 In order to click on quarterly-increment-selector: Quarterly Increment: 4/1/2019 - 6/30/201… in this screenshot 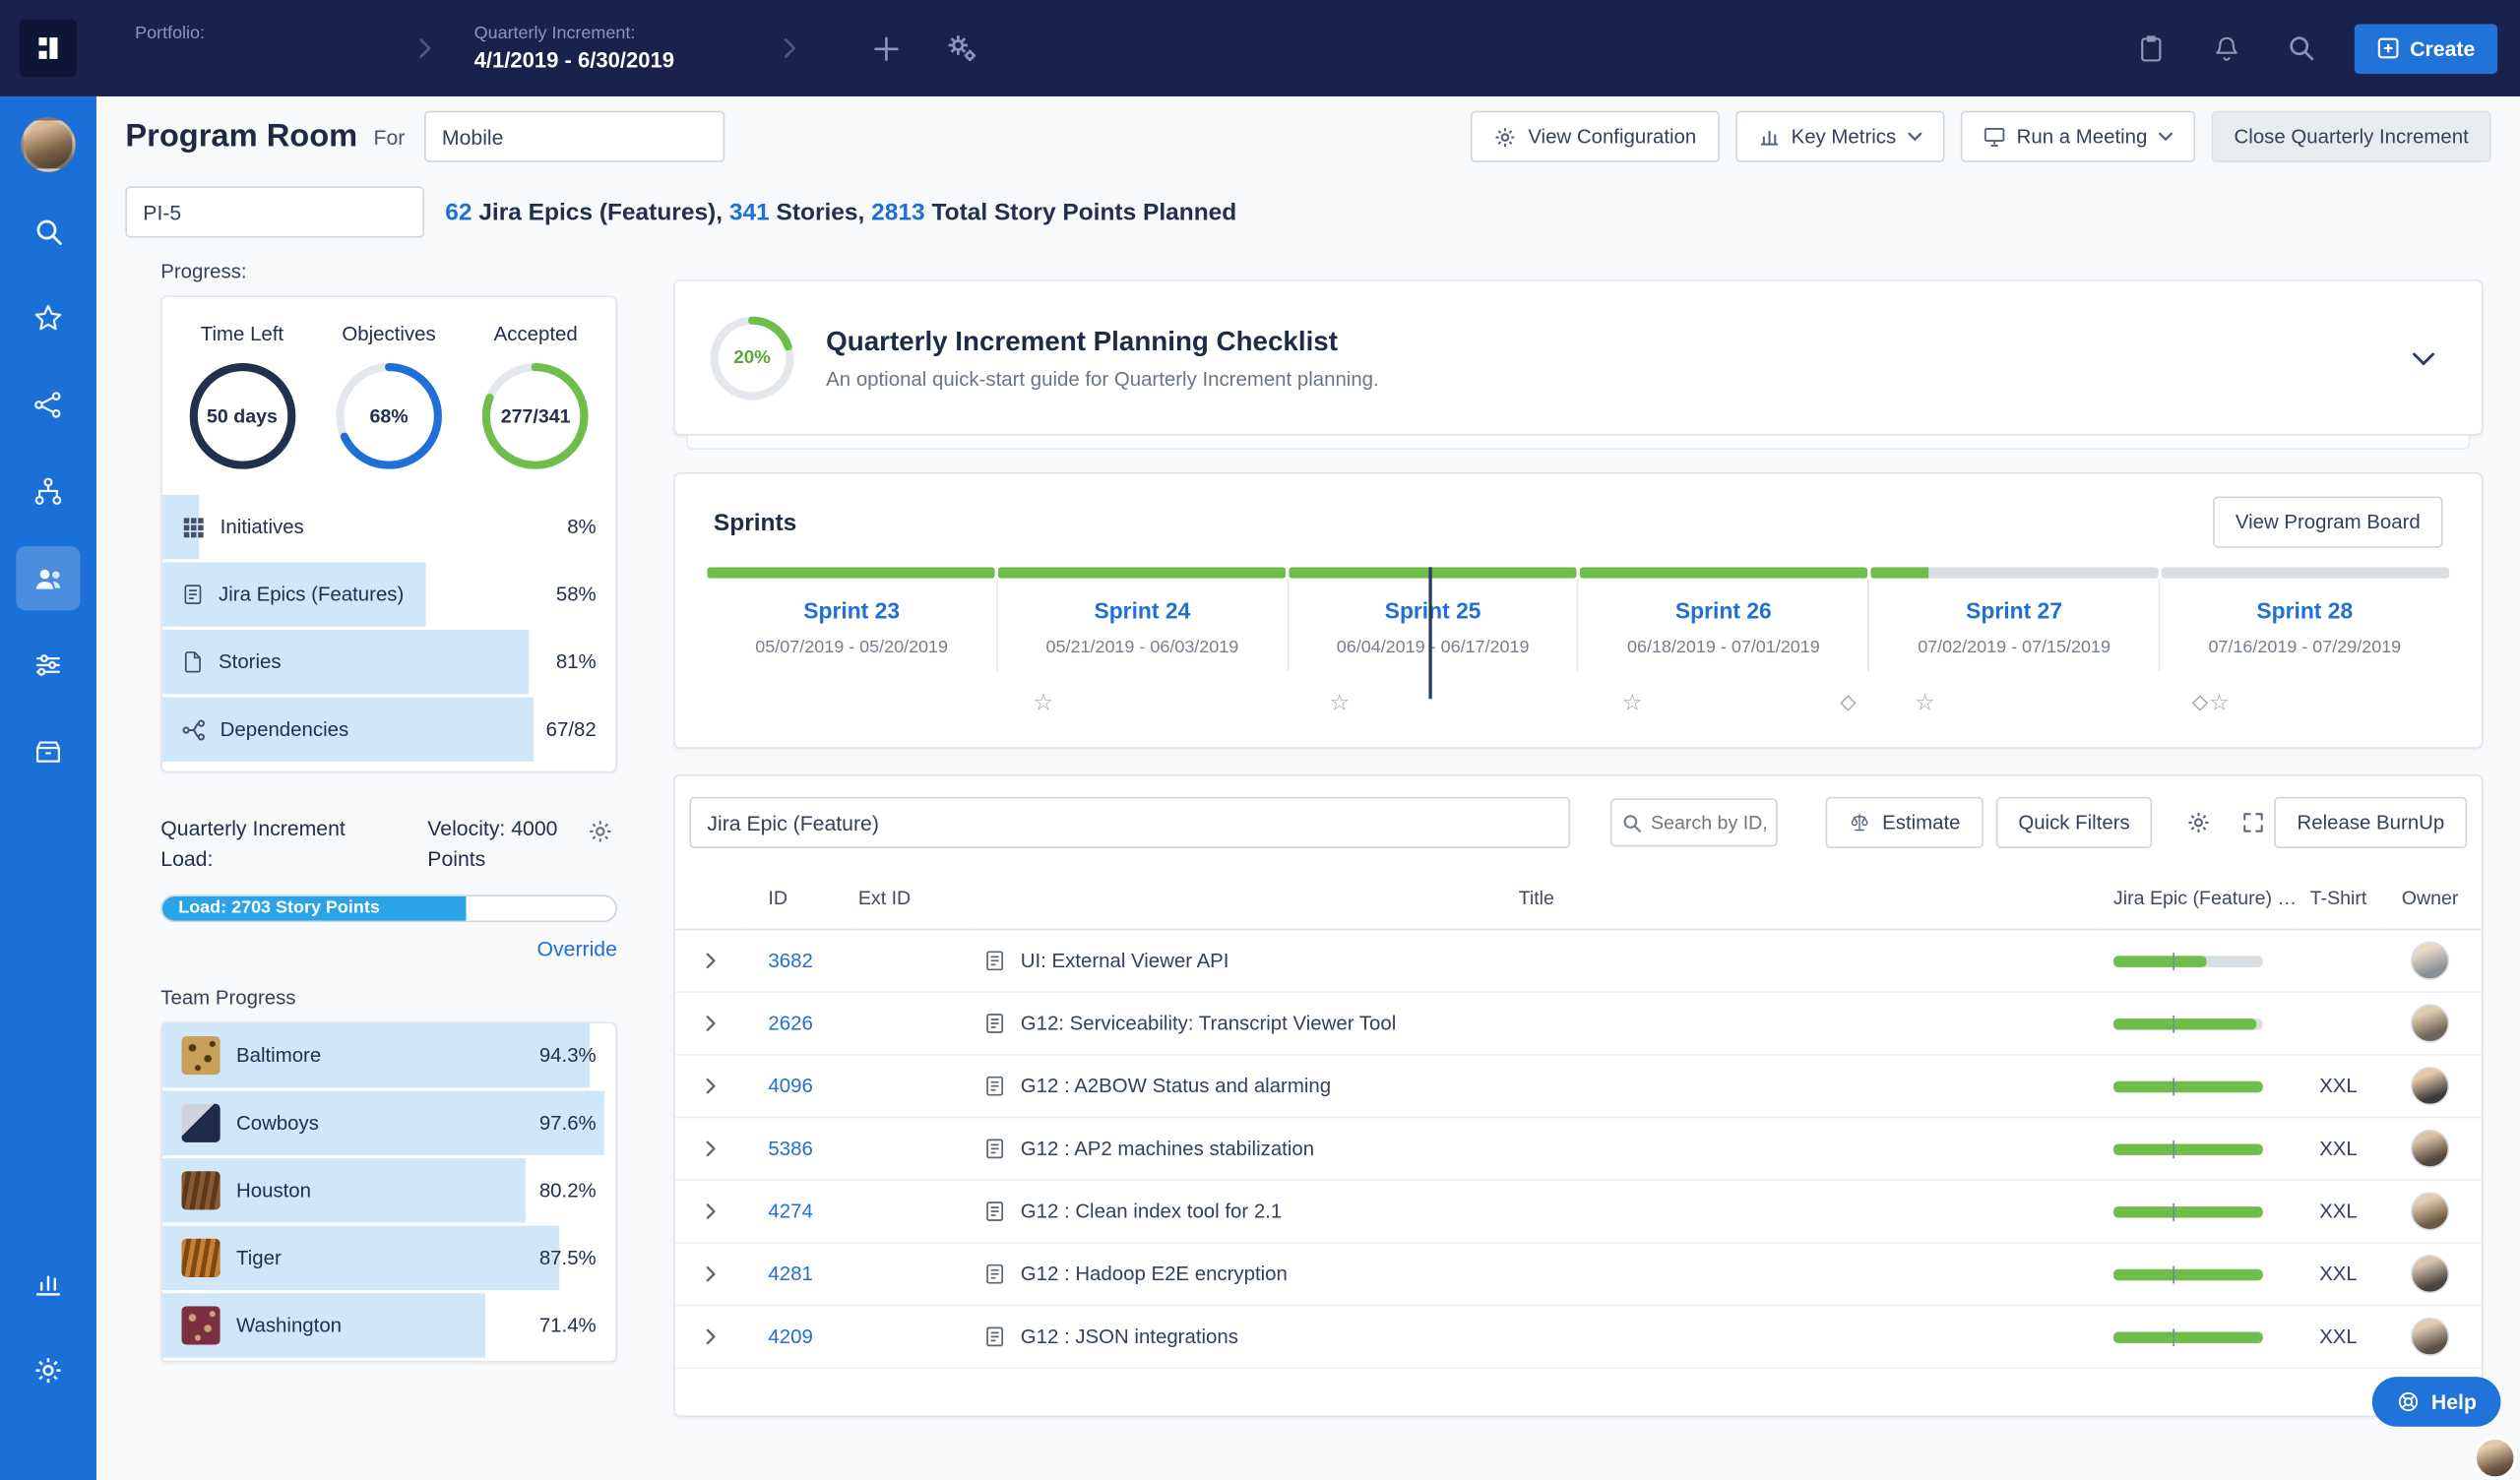, I will do `click(607, 49)`.